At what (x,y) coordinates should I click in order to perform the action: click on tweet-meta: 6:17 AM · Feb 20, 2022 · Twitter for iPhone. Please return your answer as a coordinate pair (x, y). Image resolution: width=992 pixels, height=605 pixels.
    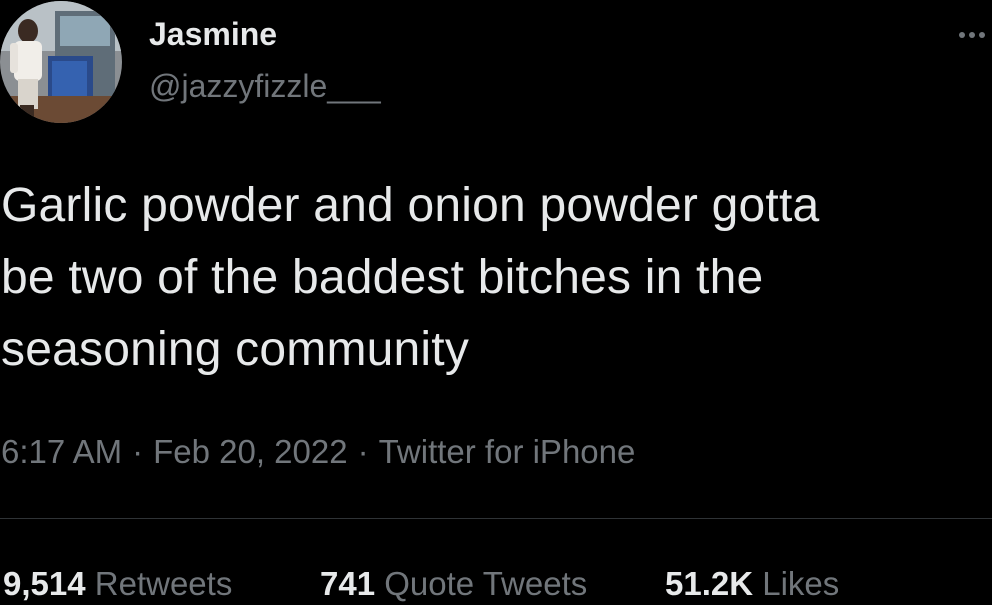
    Looking at the image, I should click on (318, 452).